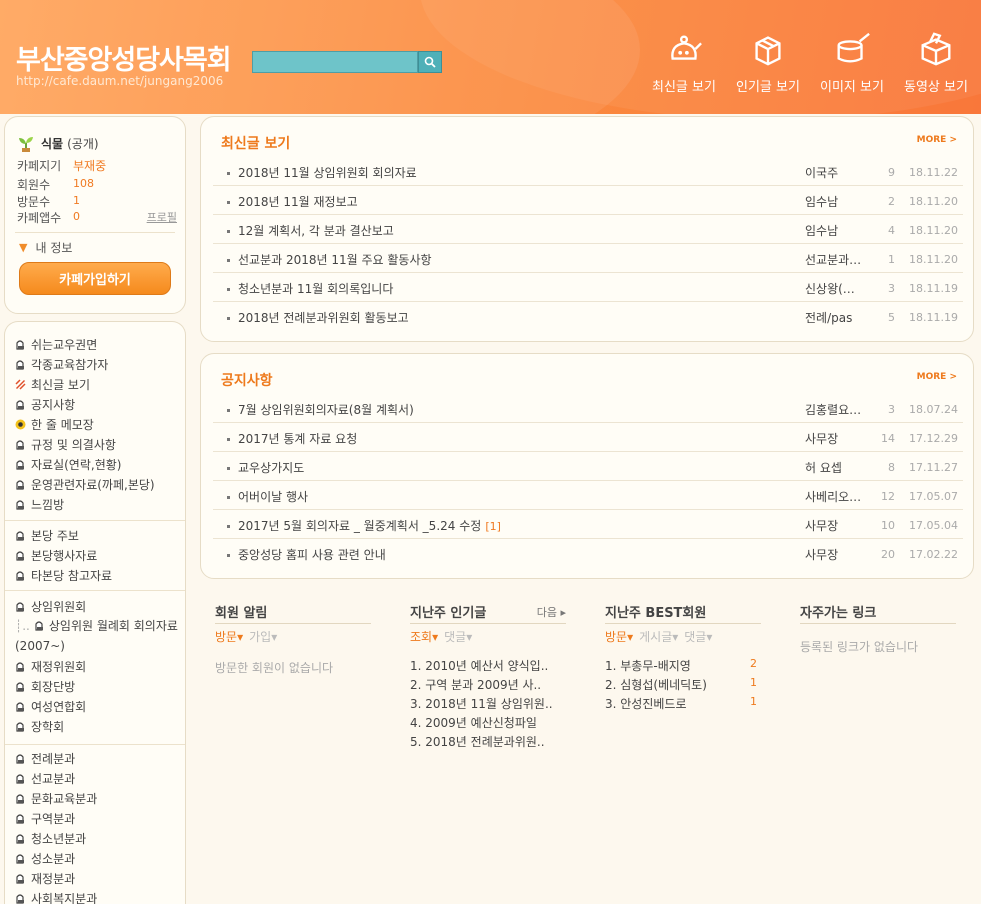  What do you see at coordinates (45, 247) in the screenshot?
I see `my-info-toggle: ▼ 내 정보` at bounding box center [45, 247].